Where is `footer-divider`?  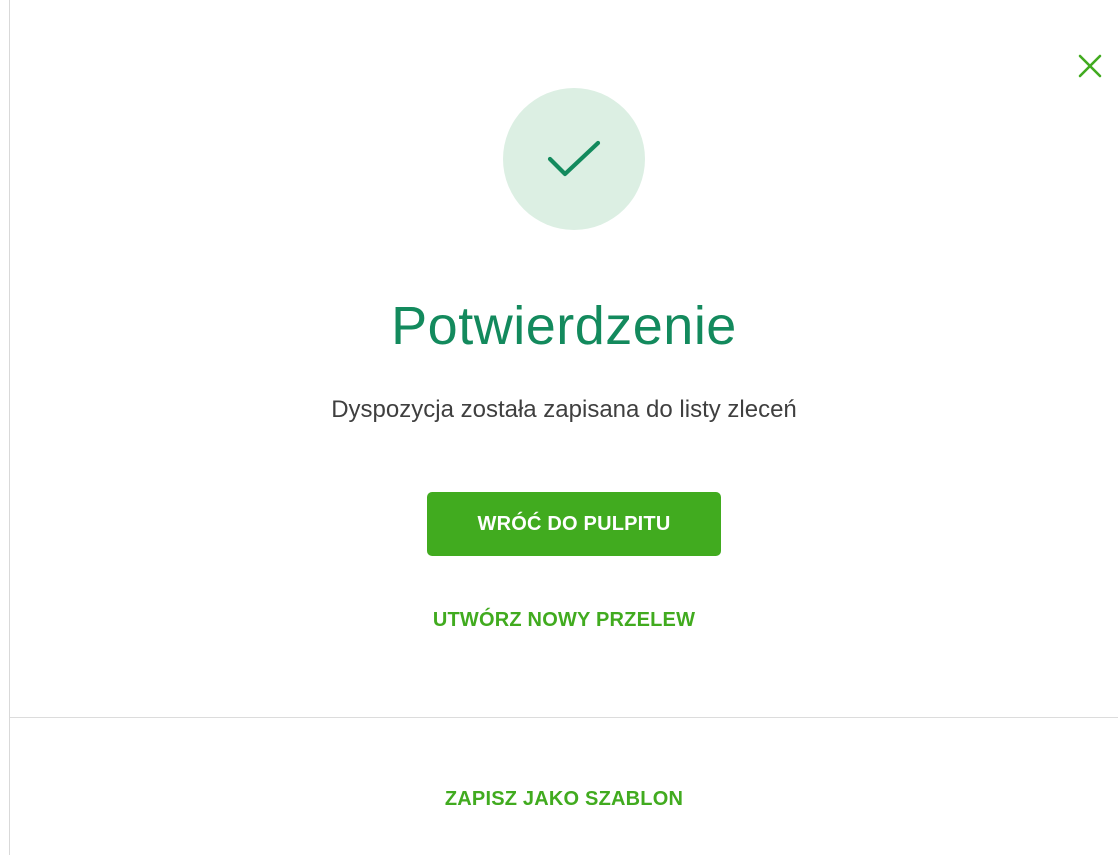 footer-divider is located at coordinates (564, 717).